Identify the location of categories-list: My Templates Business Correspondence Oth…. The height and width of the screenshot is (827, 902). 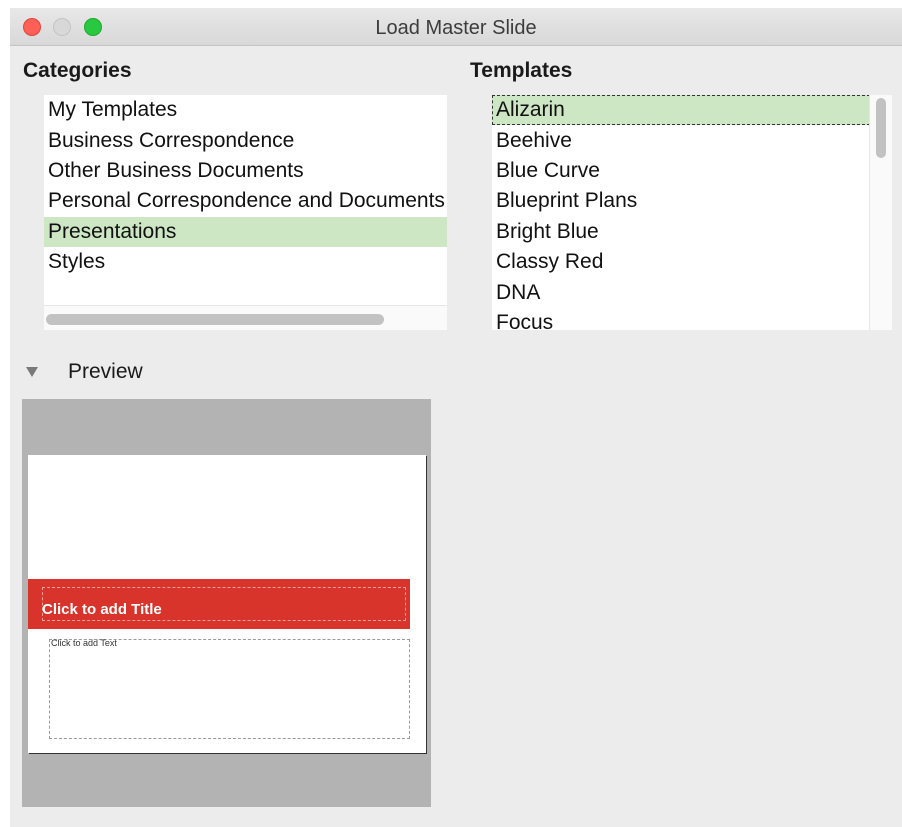
(245, 212).